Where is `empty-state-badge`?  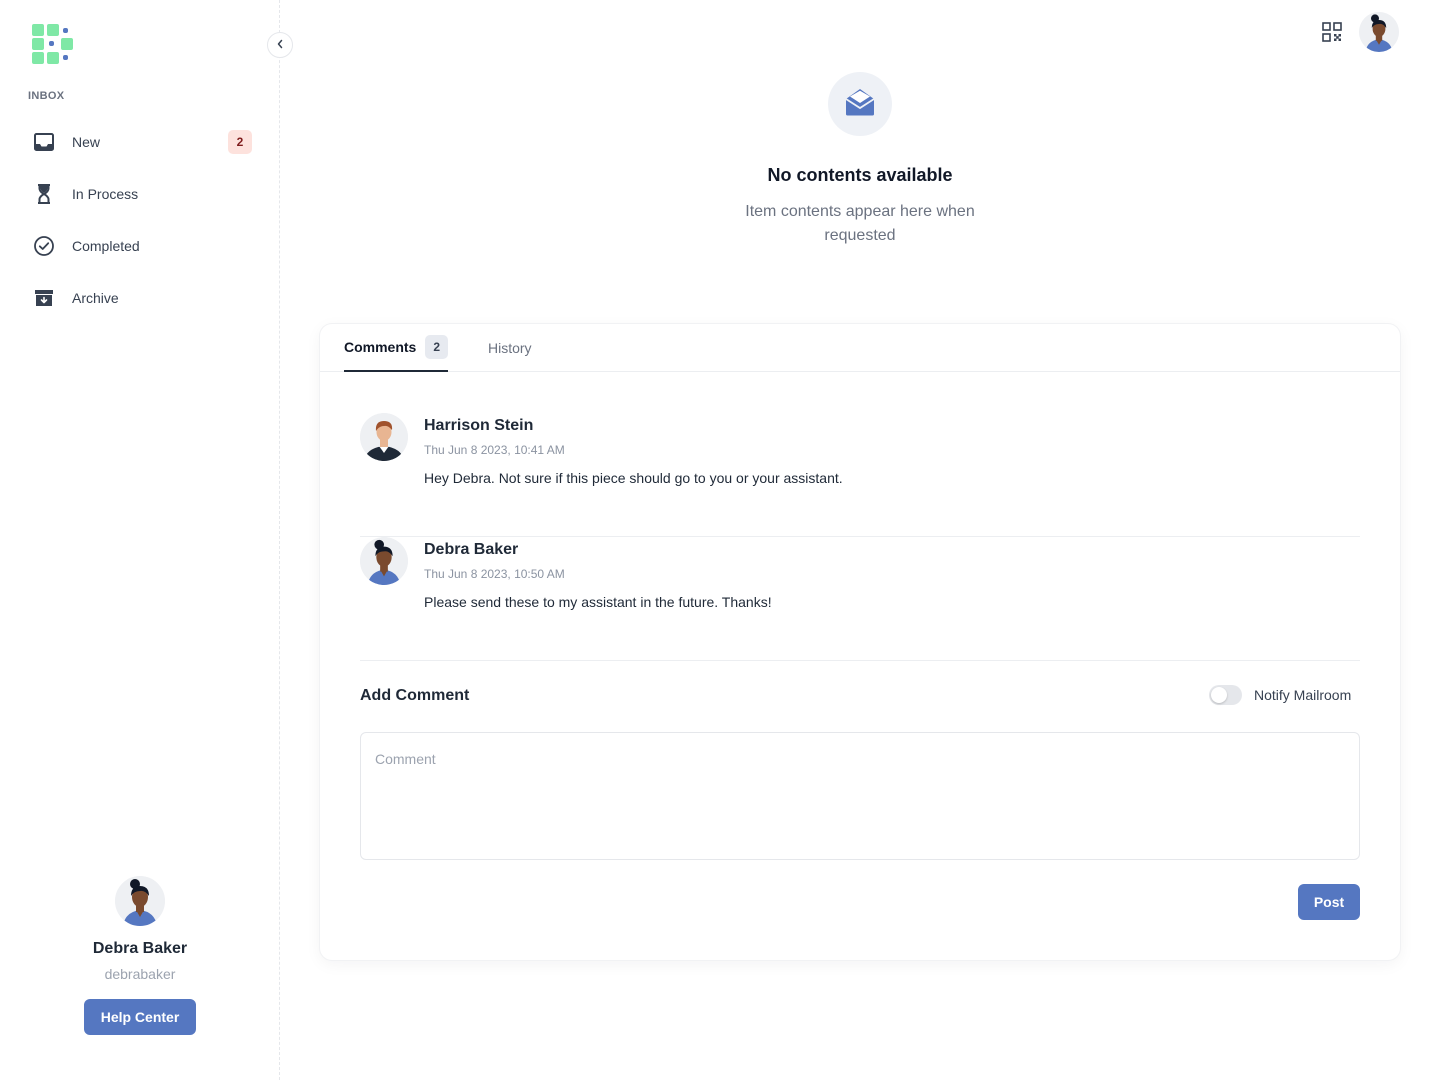 empty-state-badge is located at coordinates (860, 104).